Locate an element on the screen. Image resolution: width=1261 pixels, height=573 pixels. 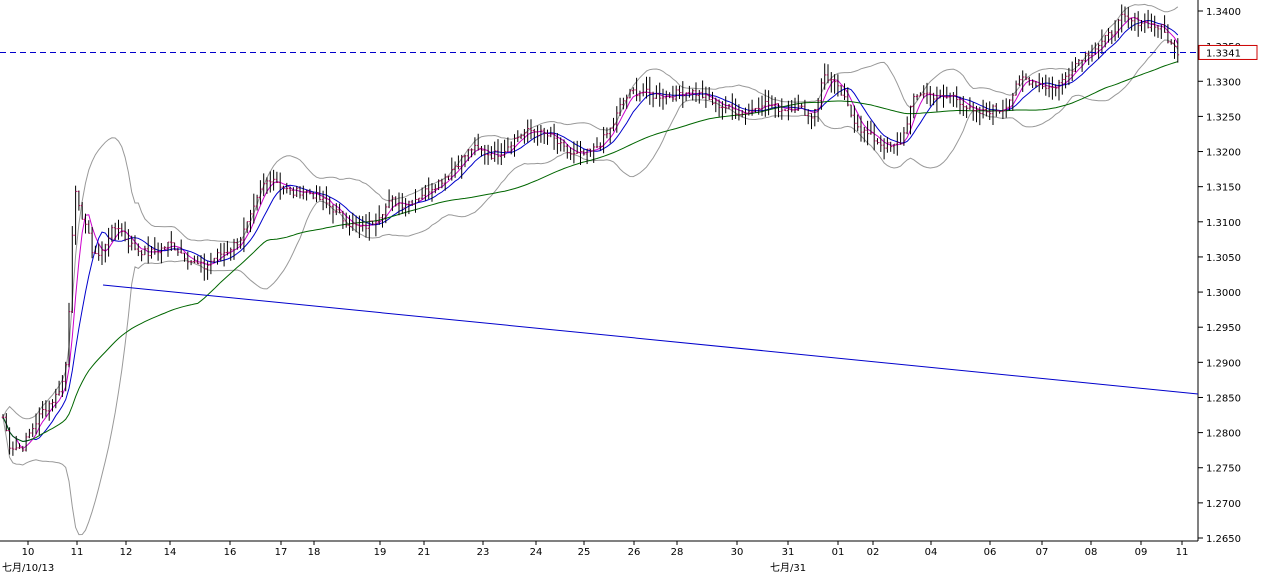
y-tick-label: 1.3000 is located at coordinates (1223, 293).